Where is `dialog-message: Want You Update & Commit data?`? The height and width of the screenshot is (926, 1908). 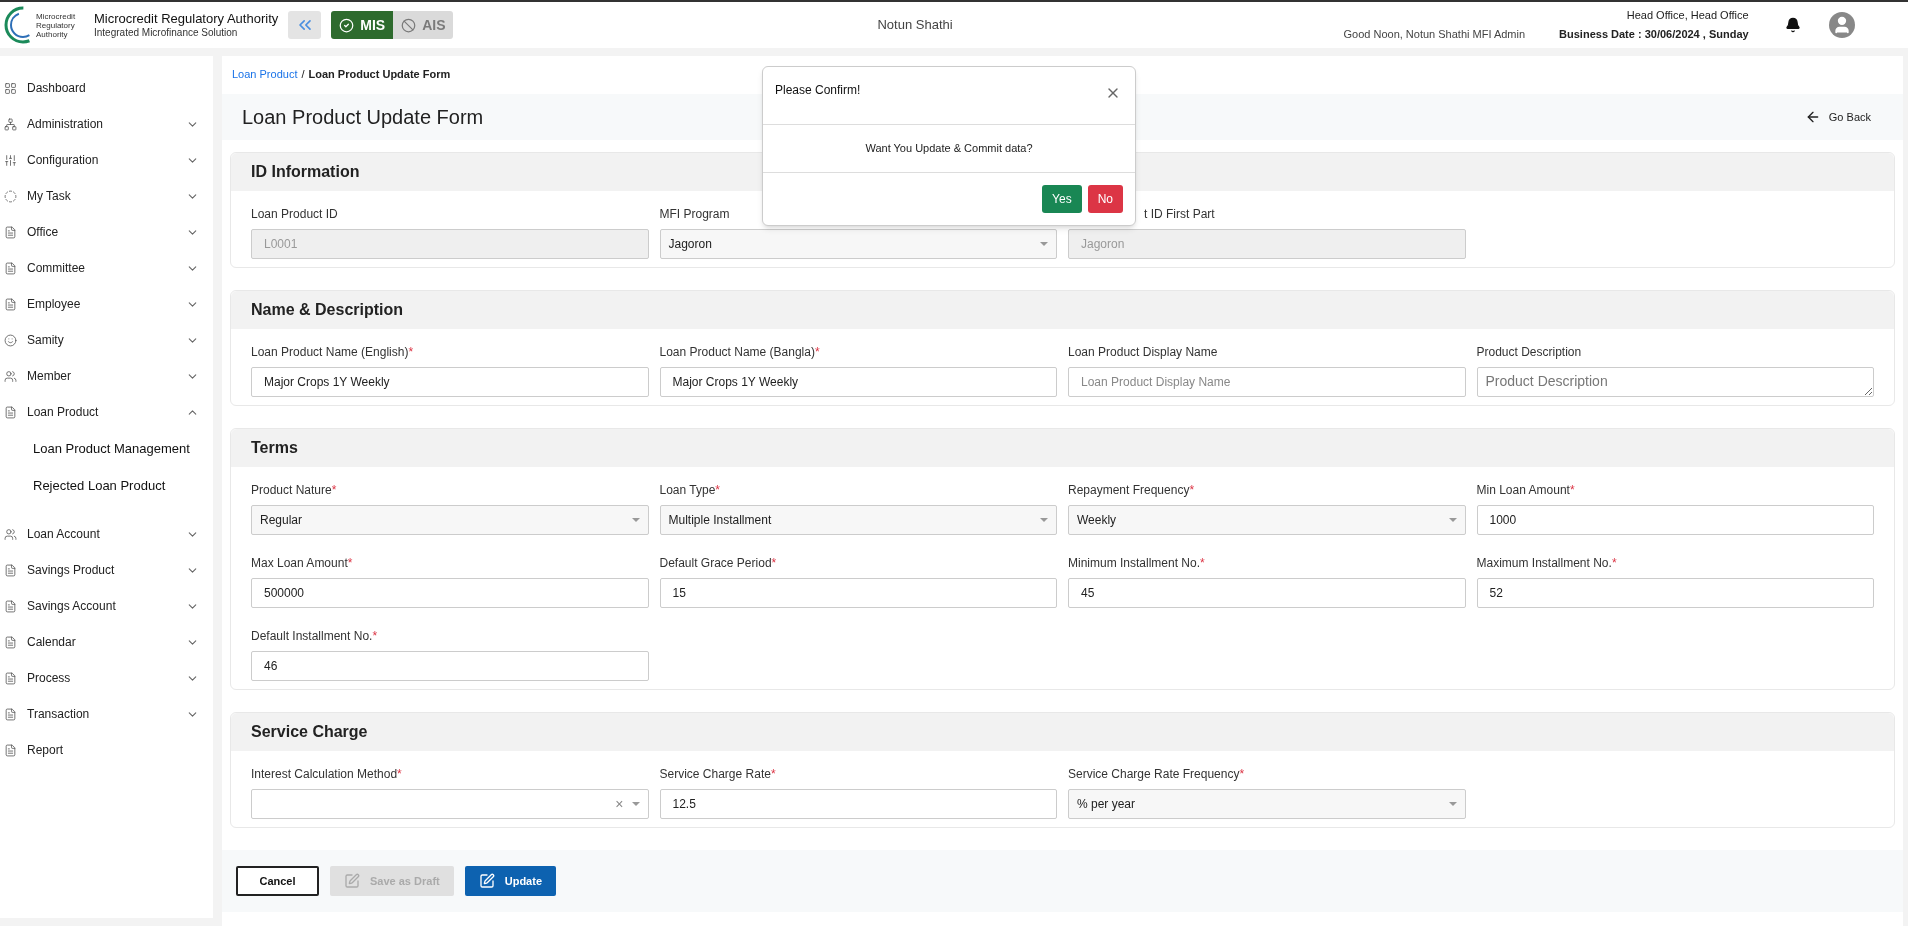
dialog-message: Want You Update & Commit data? is located at coordinates (949, 149).